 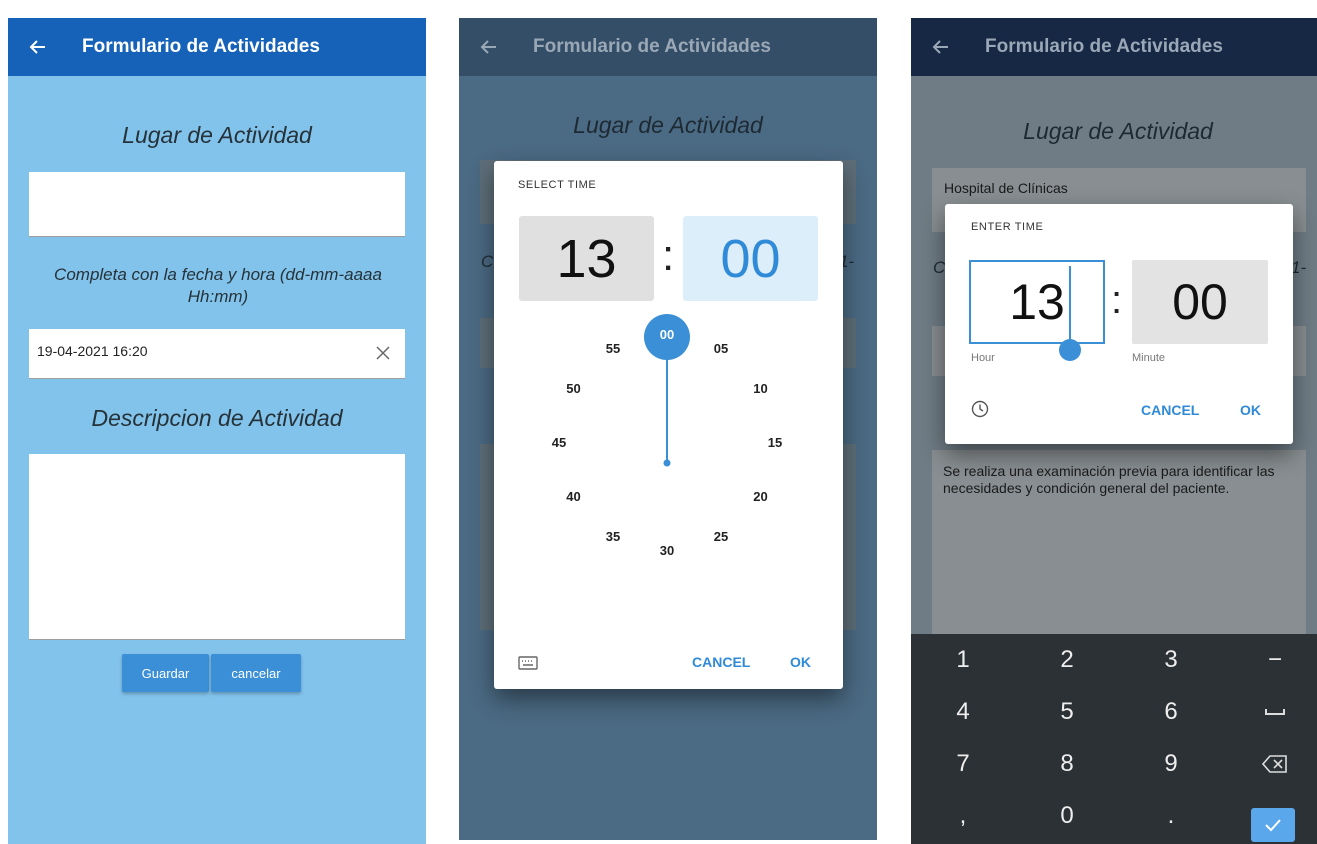 I want to click on cancel-button: cancelar, so click(x=256, y=673).